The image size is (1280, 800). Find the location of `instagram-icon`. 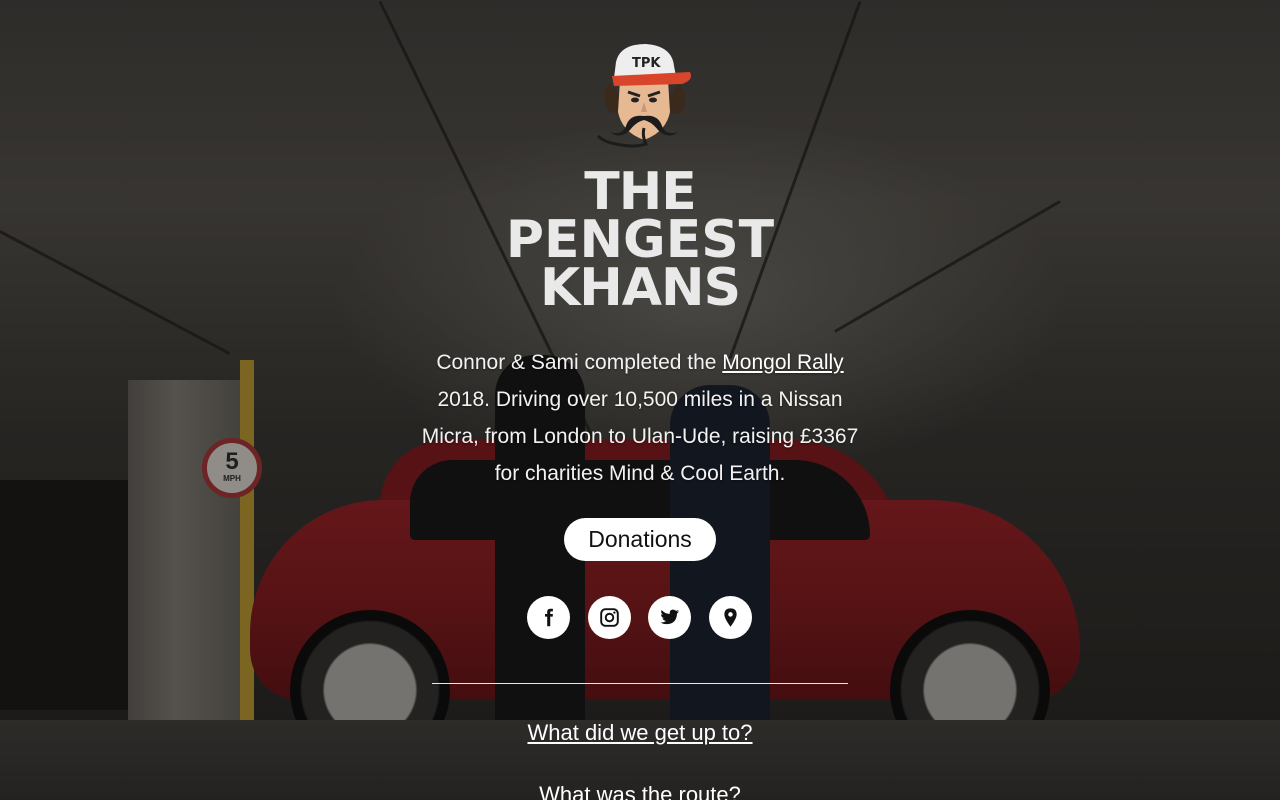

instagram-icon is located at coordinates (609, 617).